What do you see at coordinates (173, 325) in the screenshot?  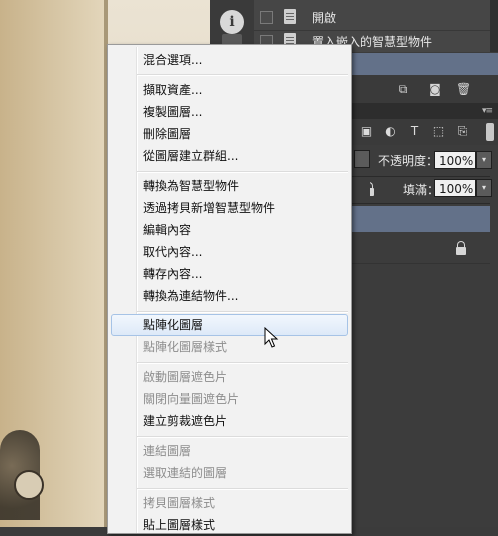 I see `menu-item-rasterize-layer: 點陣化圖層` at bounding box center [173, 325].